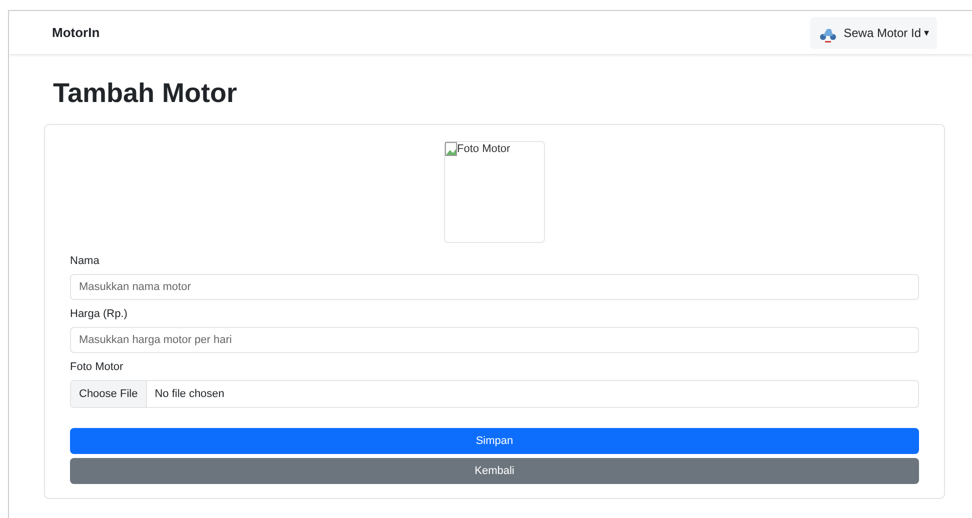 The height and width of the screenshot is (518, 972). What do you see at coordinates (494, 471) in the screenshot?
I see `back-button: Kembali` at bounding box center [494, 471].